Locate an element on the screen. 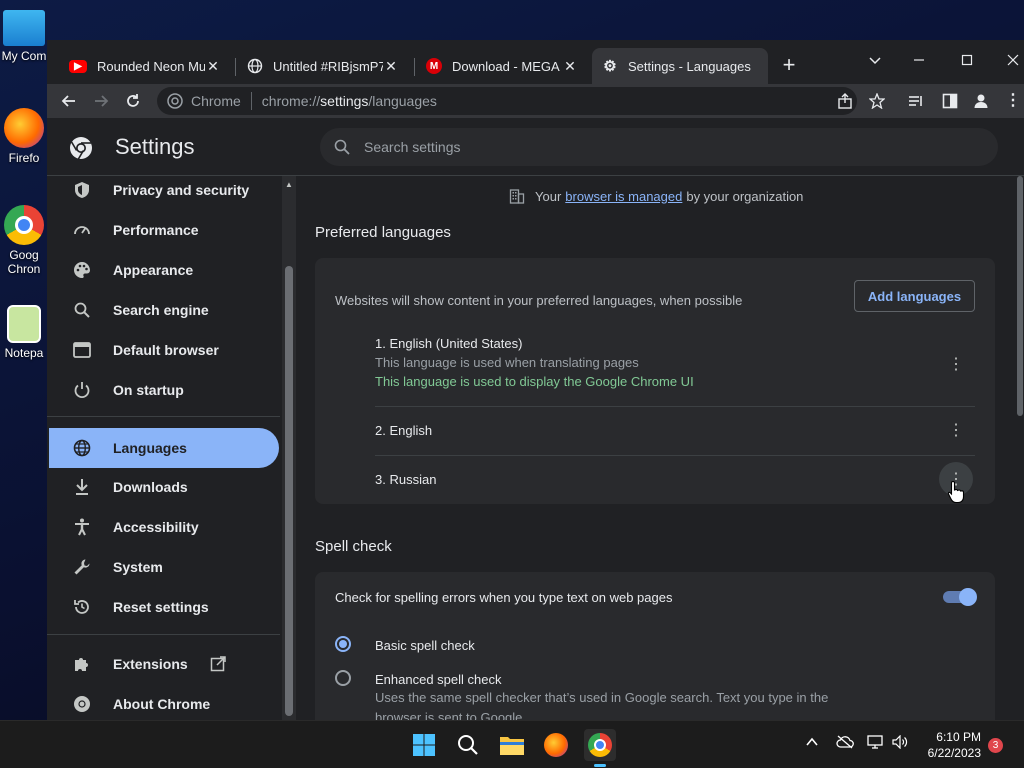 The image size is (1024, 768). notepad-icon is located at coordinates (24, 324).